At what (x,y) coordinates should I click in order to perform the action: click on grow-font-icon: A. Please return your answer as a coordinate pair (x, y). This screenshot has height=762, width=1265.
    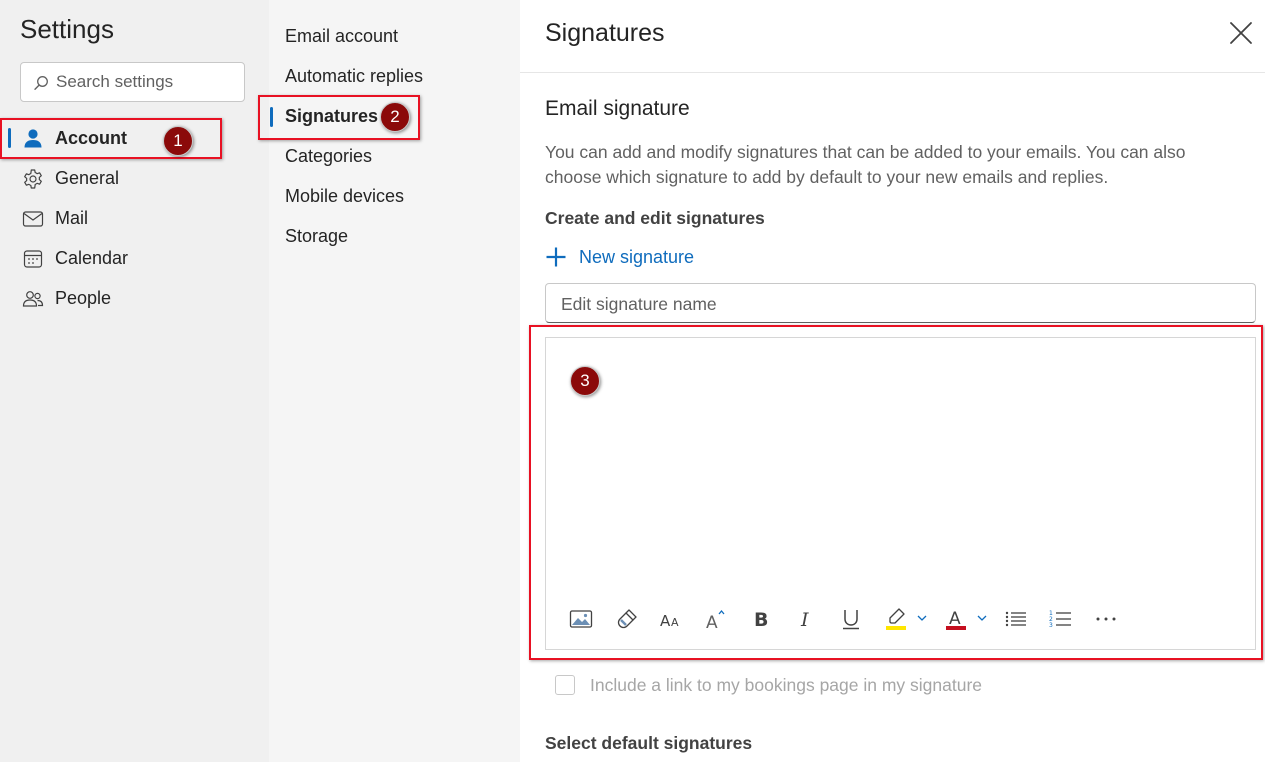
    Looking at the image, I should click on (715, 620).